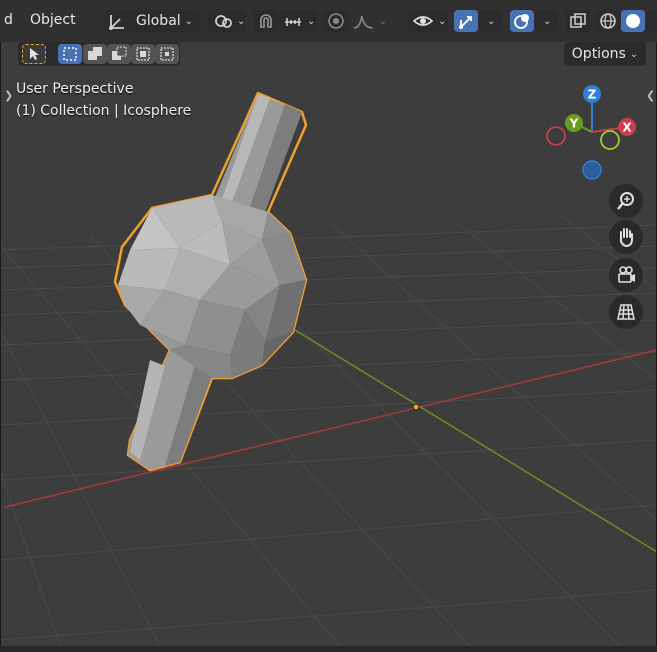 This screenshot has height=652, width=657. What do you see at coordinates (53, 20) in the screenshot?
I see `object-menu: Object` at bounding box center [53, 20].